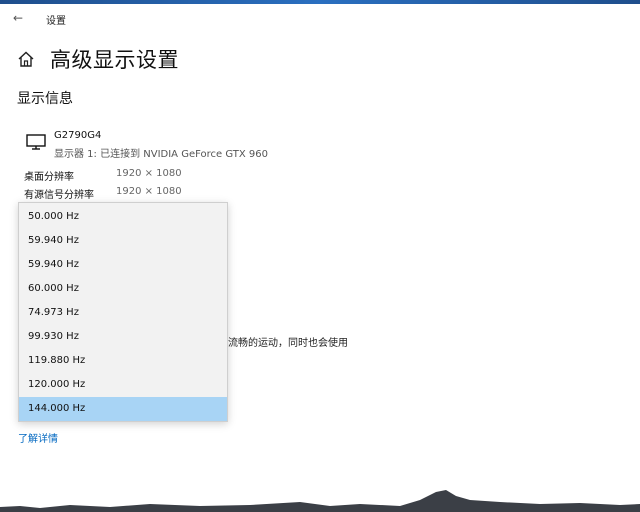 This screenshot has height=512, width=640. Describe the element at coordinates (288, 343) in the screenshot. I see `refresh-rate-description: 流畅的运动，同时也会使用` at that location.